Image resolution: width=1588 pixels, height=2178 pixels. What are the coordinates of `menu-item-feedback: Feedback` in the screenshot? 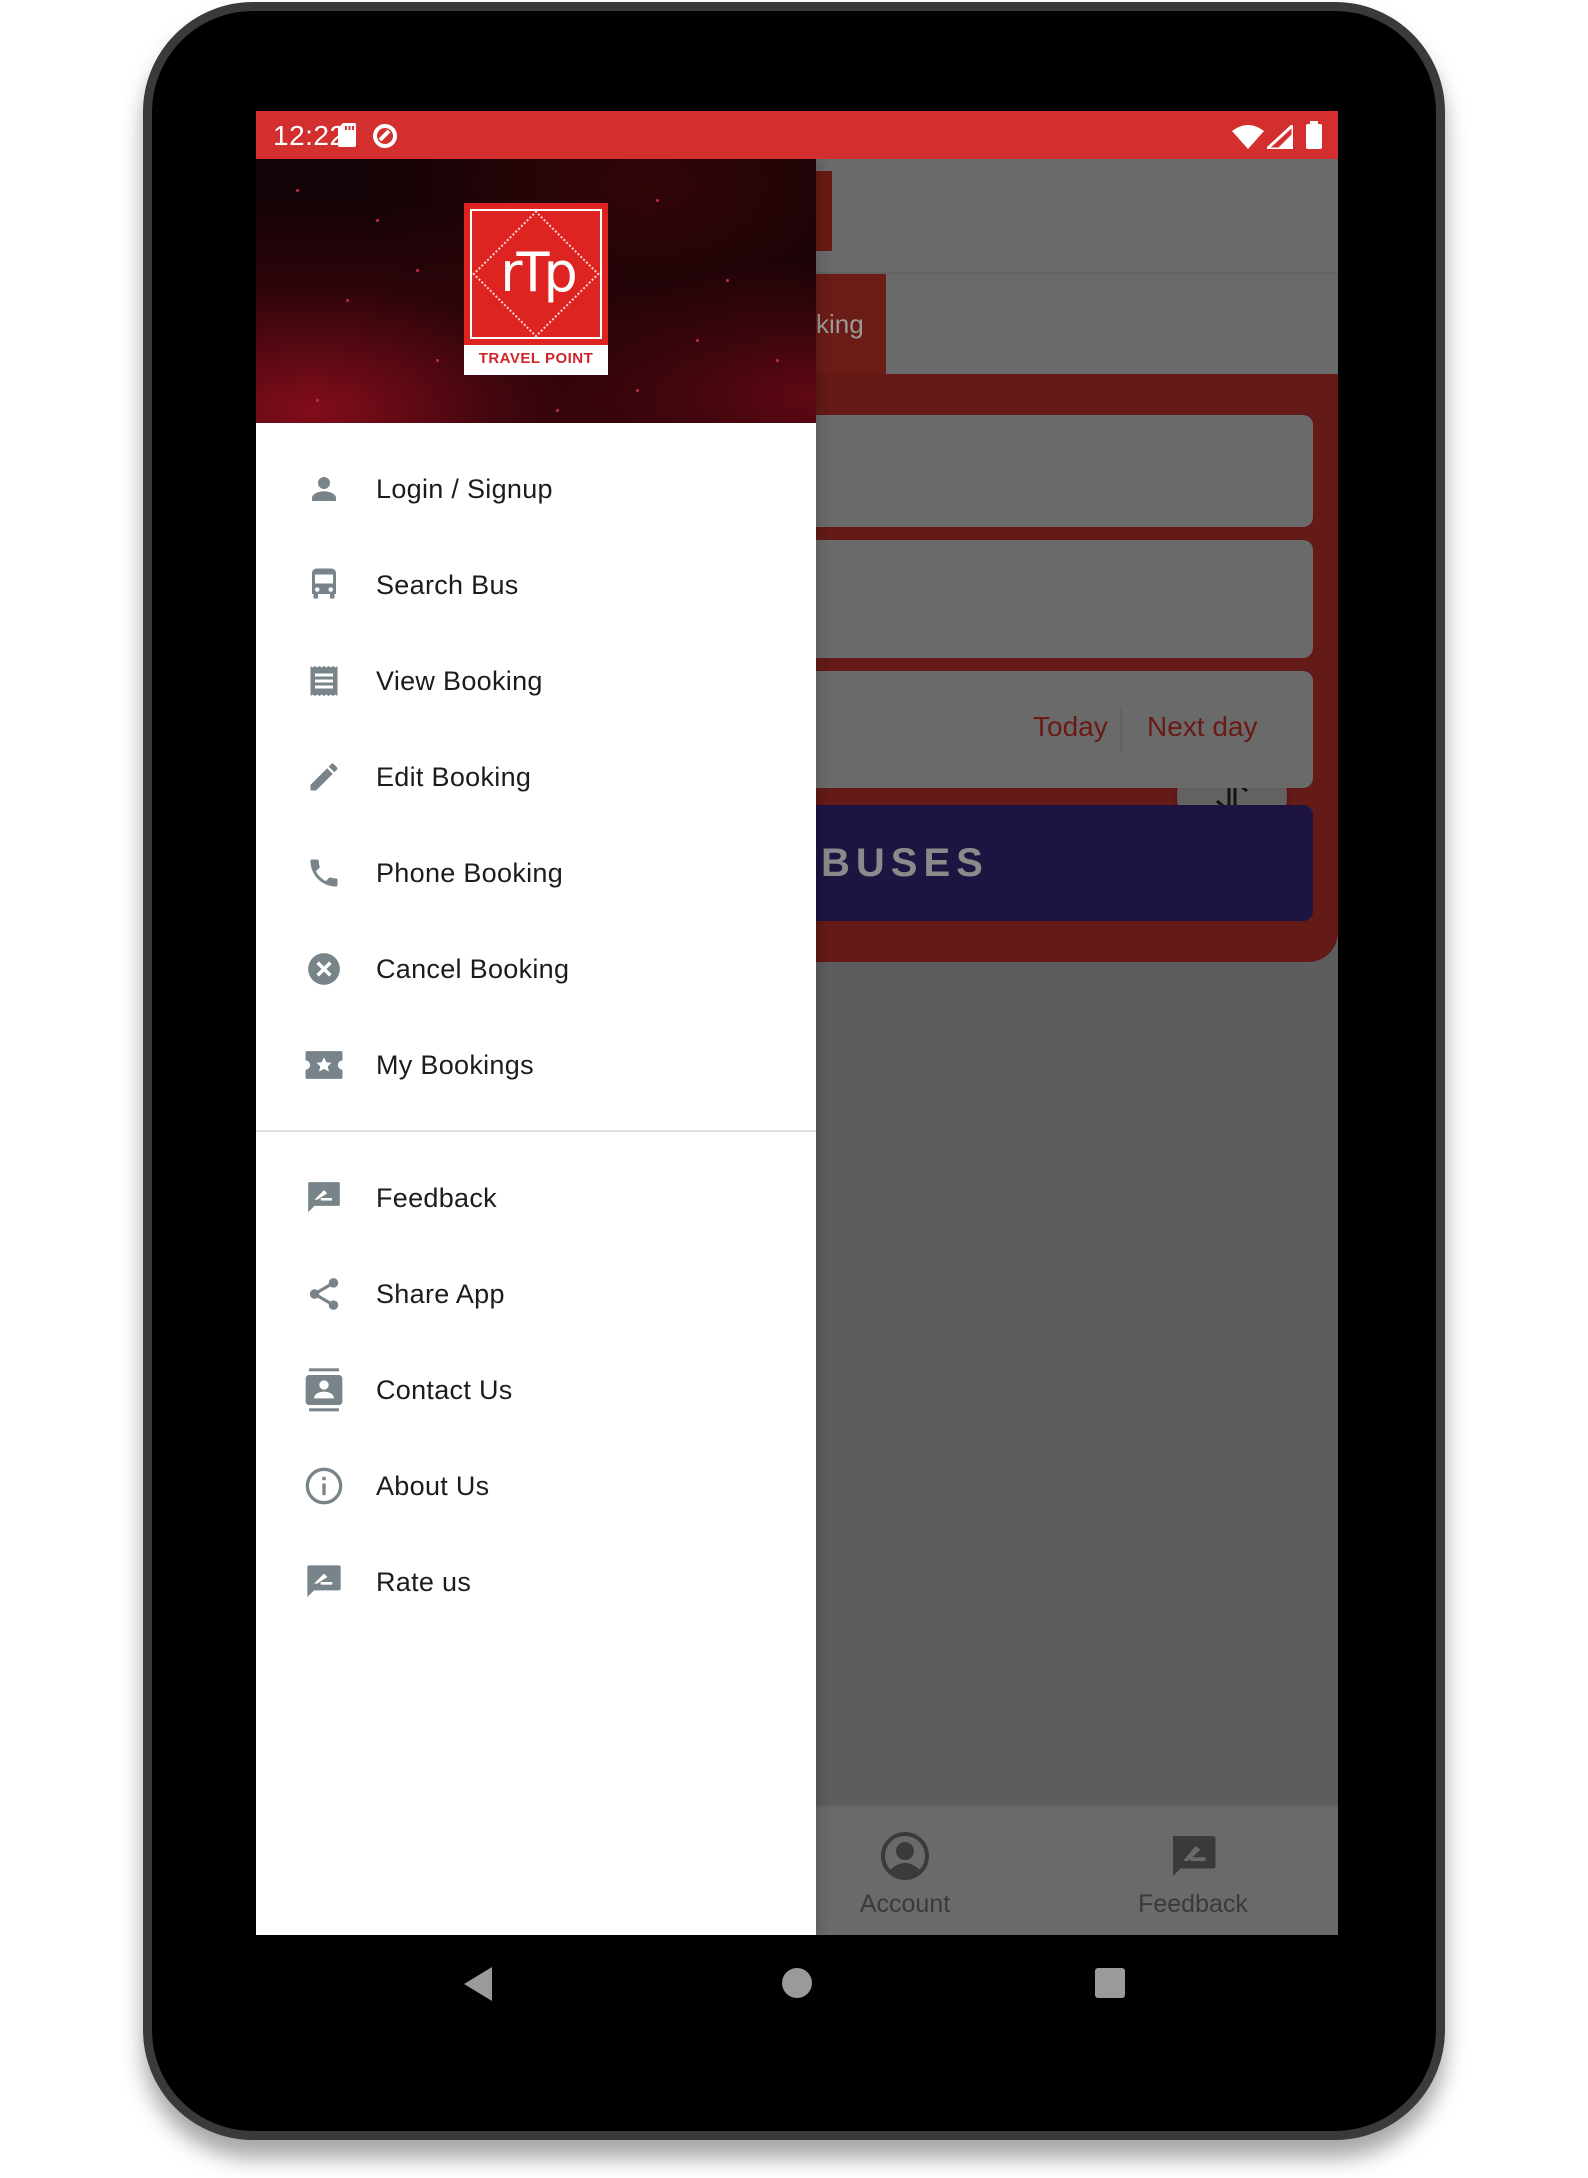 It's located at (536, 1198).